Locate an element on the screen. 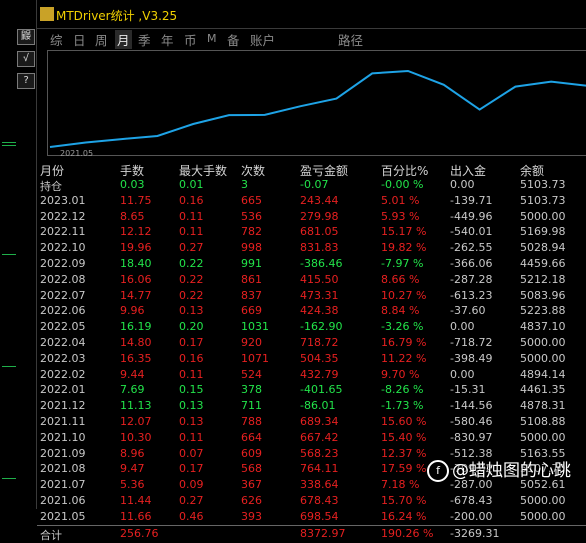 Image resolution: width=586 pixels, height=543 pixels. cell-pnl: -162.90 is located at coordinates (321, 327).